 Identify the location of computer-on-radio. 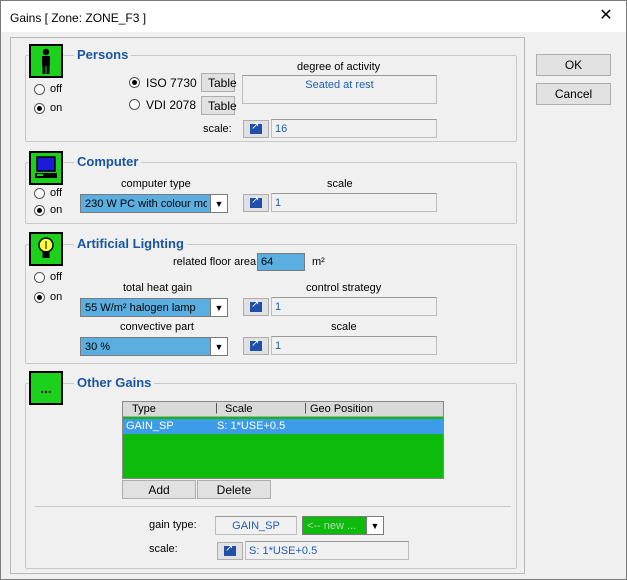
(39, 210).